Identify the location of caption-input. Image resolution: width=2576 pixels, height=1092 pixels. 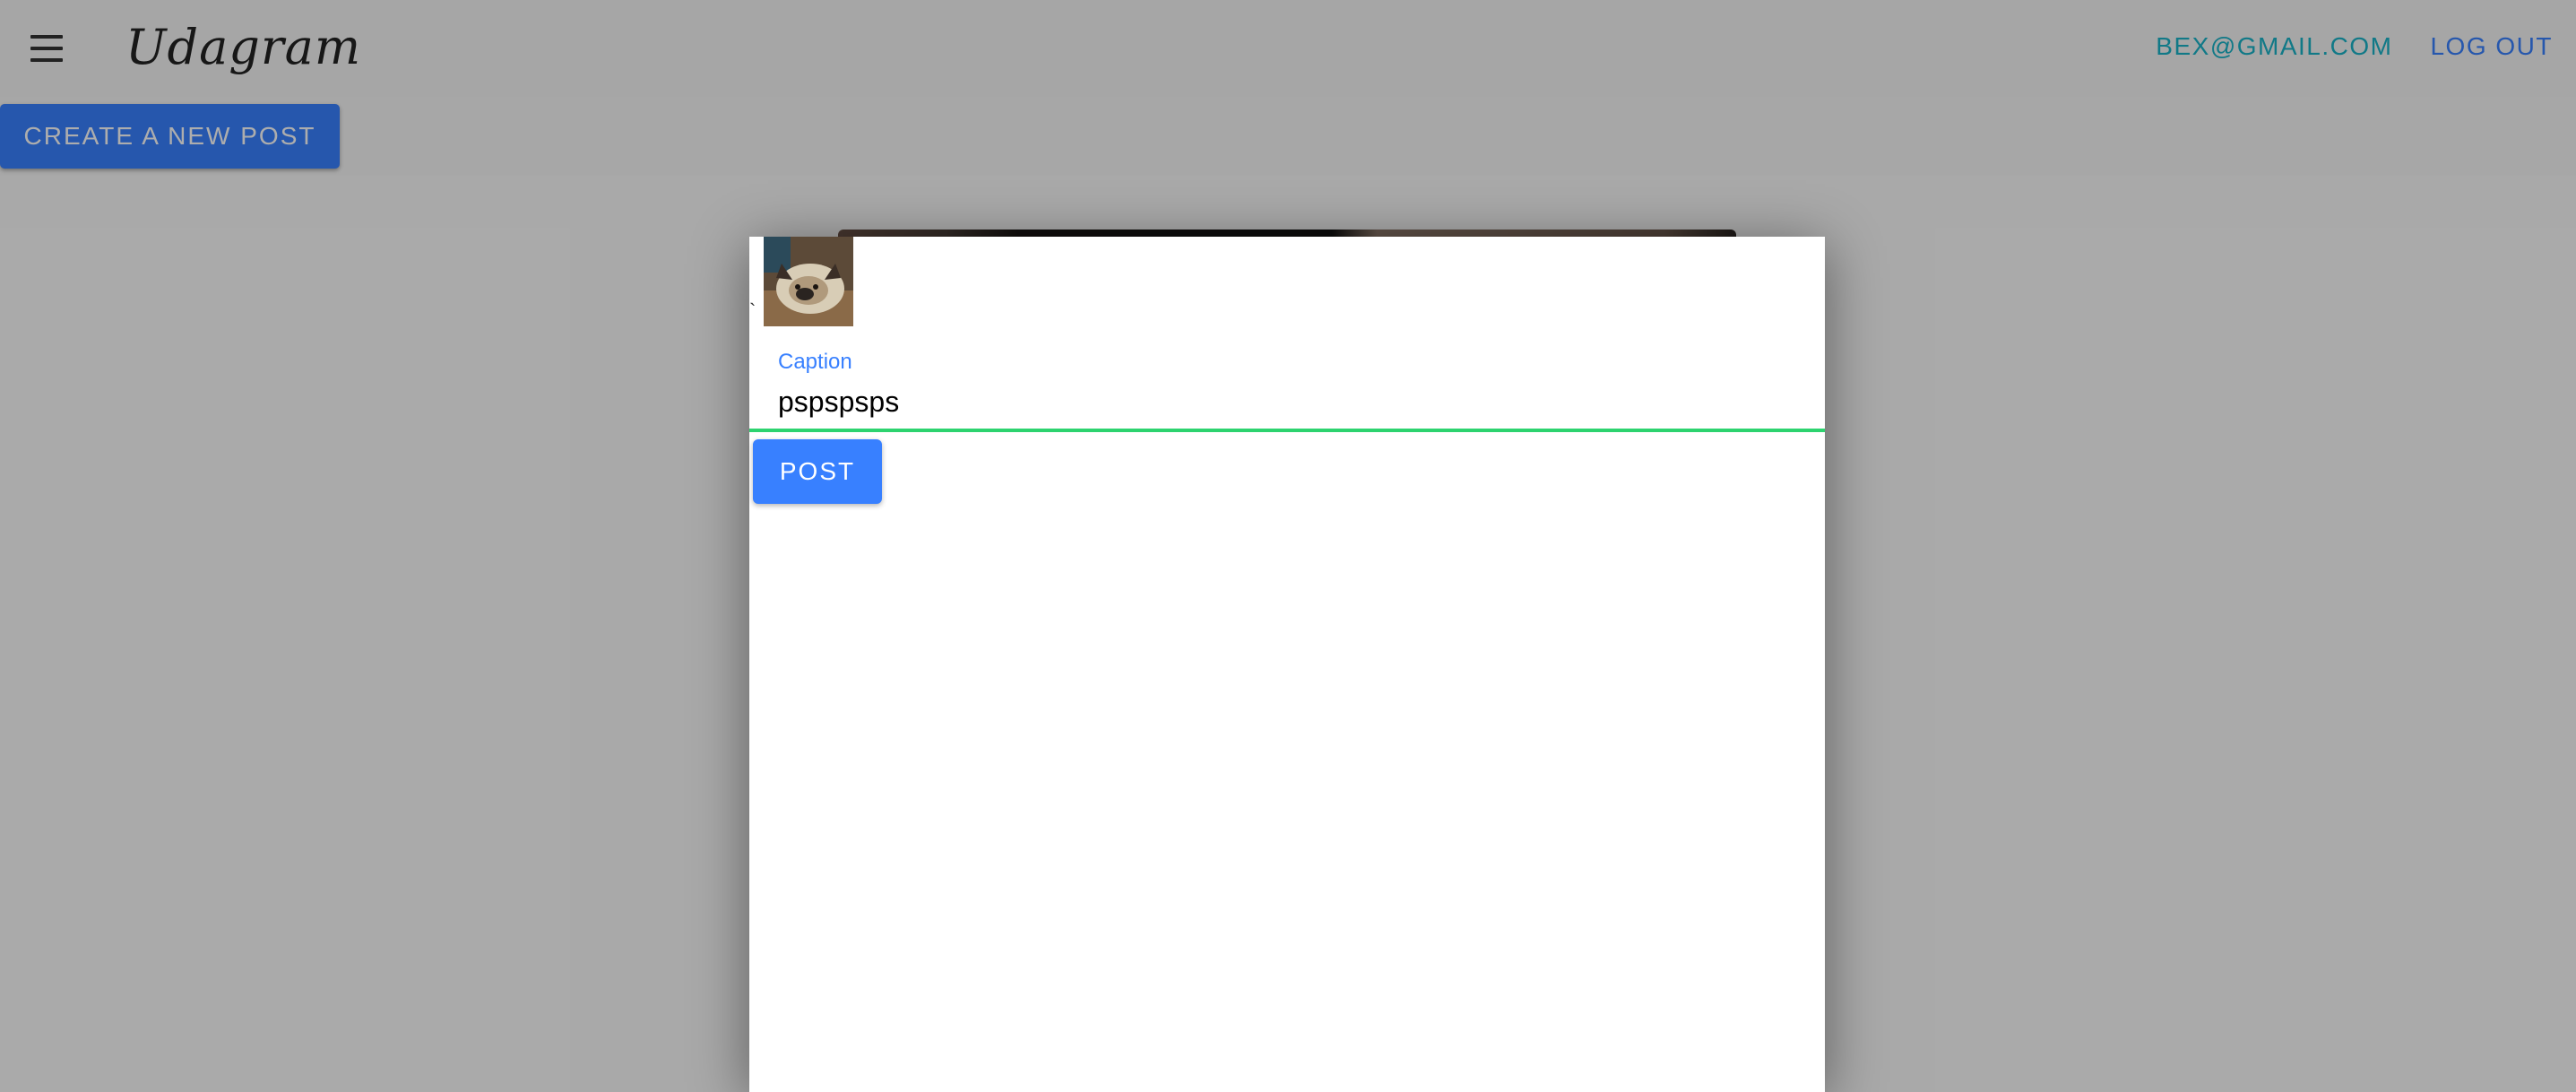
(1293, 401).